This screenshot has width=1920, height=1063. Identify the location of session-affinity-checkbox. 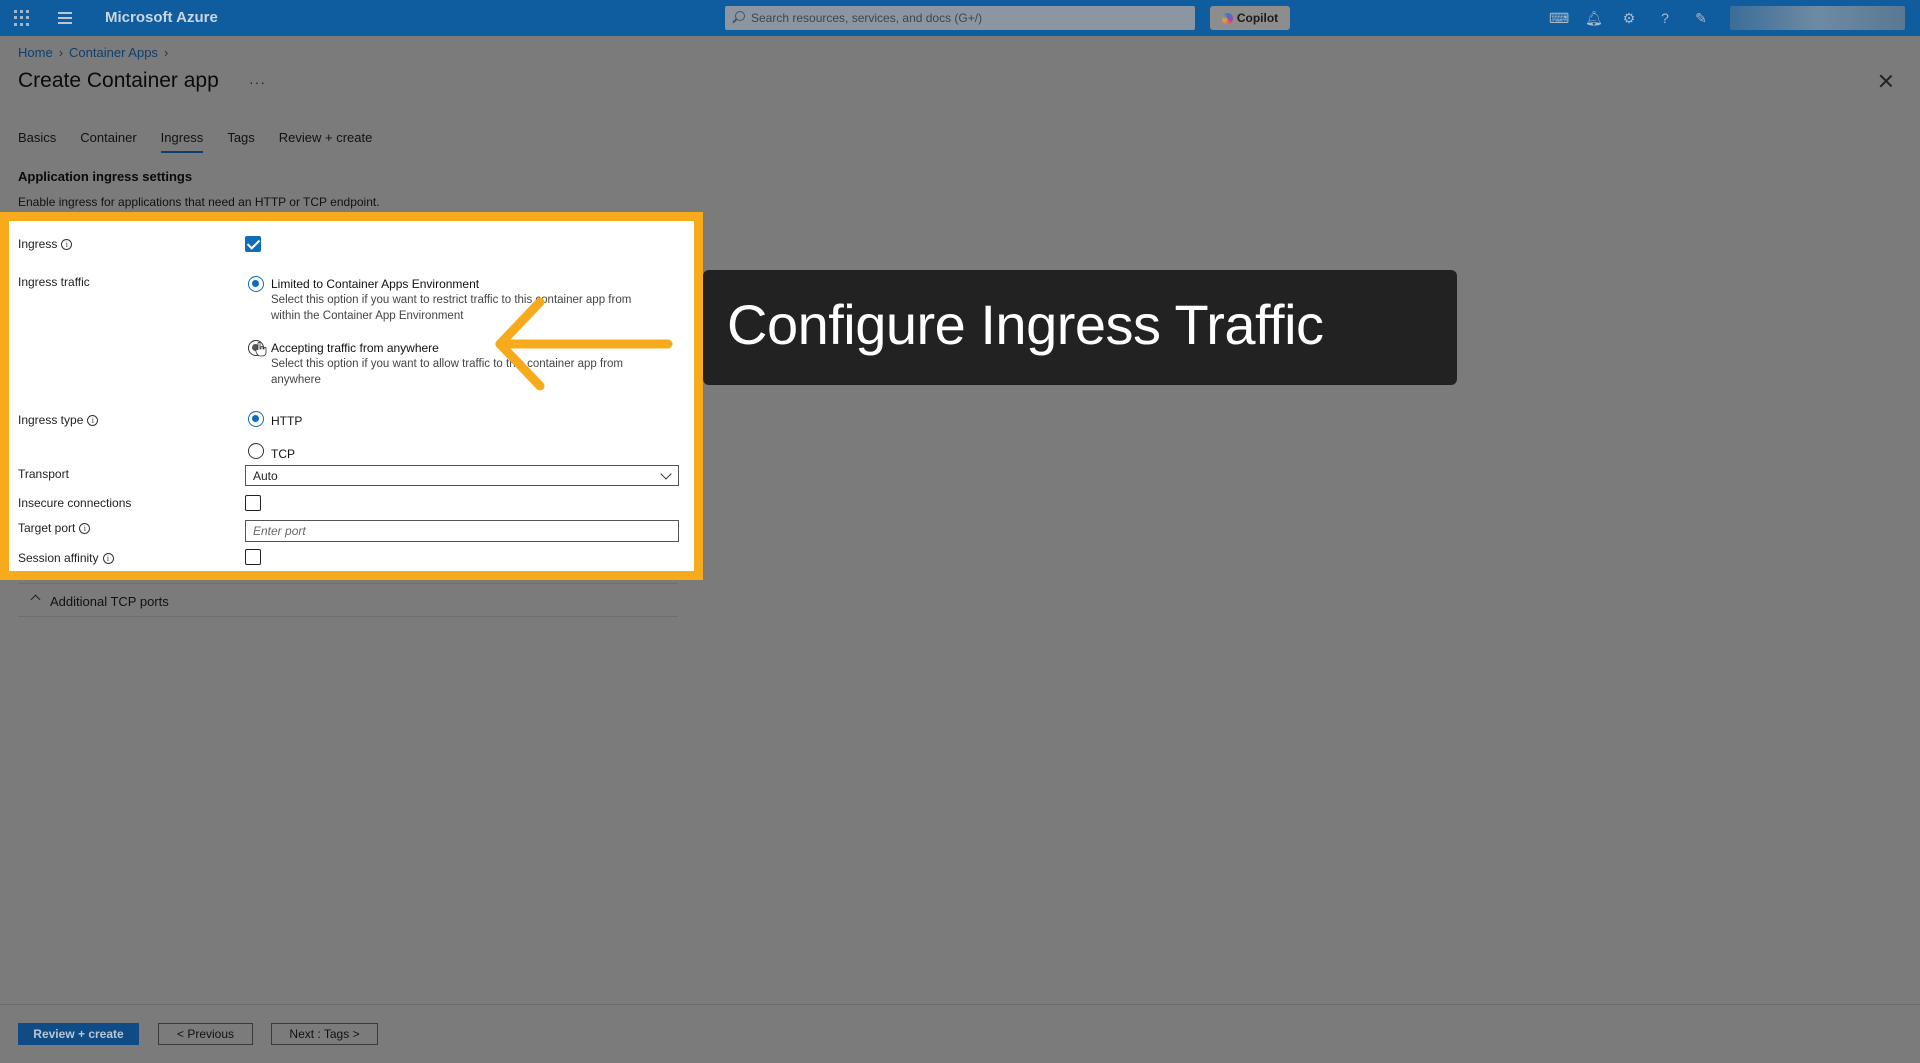
(253, 557).